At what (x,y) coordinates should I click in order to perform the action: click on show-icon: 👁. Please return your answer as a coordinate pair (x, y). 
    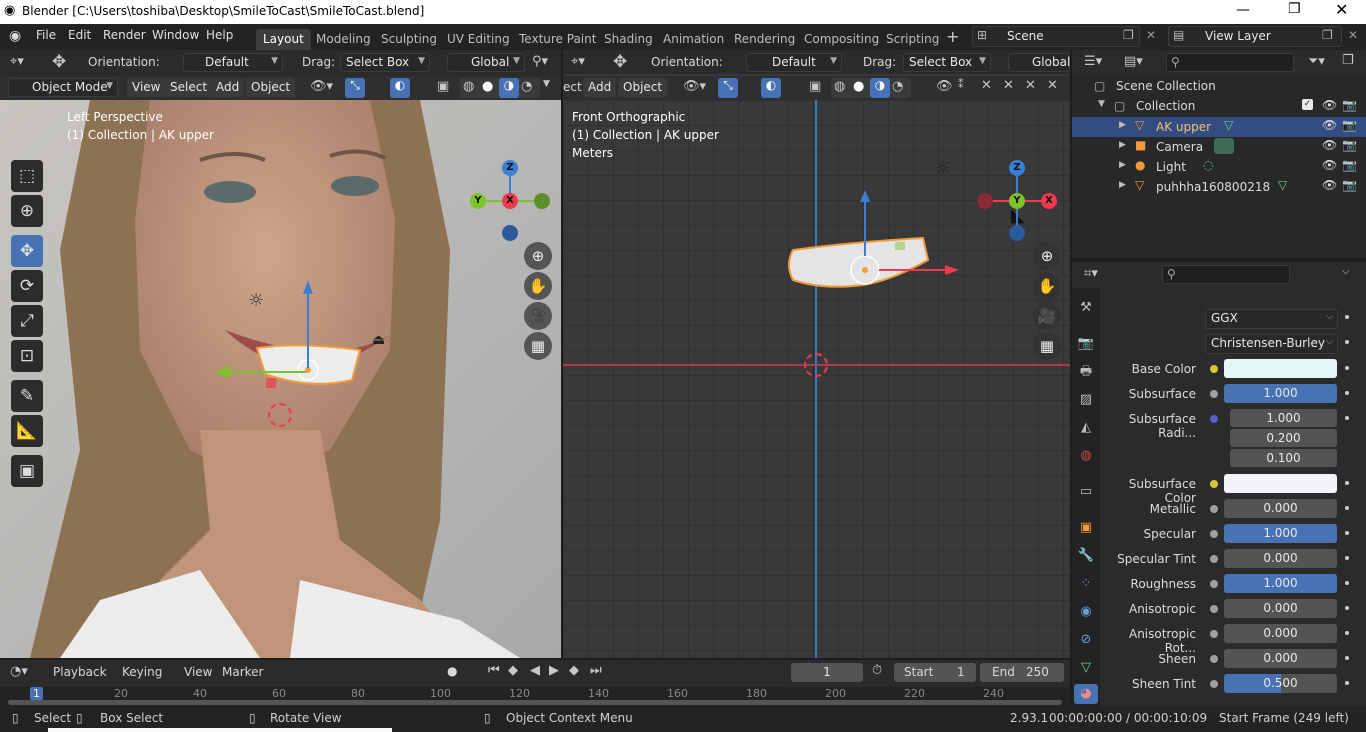
    Looking at the image, I should click on (944, 86).